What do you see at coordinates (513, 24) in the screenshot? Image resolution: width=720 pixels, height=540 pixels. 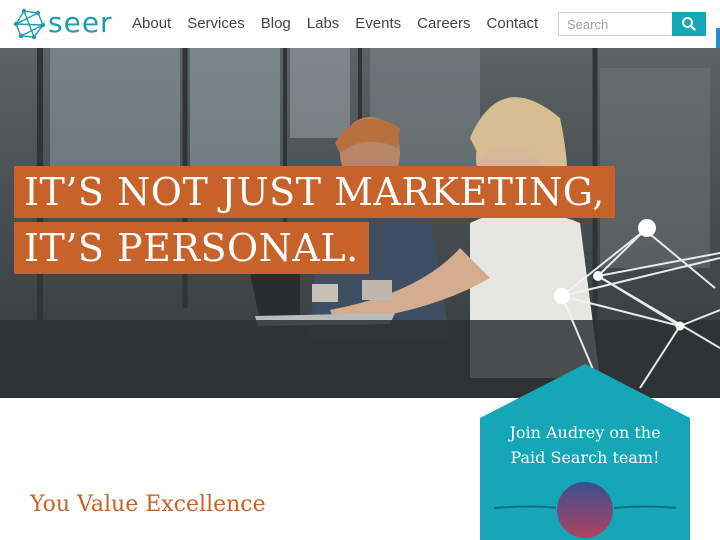 I see `nav-item-contact: Contact` at bounding box center [513, 24].